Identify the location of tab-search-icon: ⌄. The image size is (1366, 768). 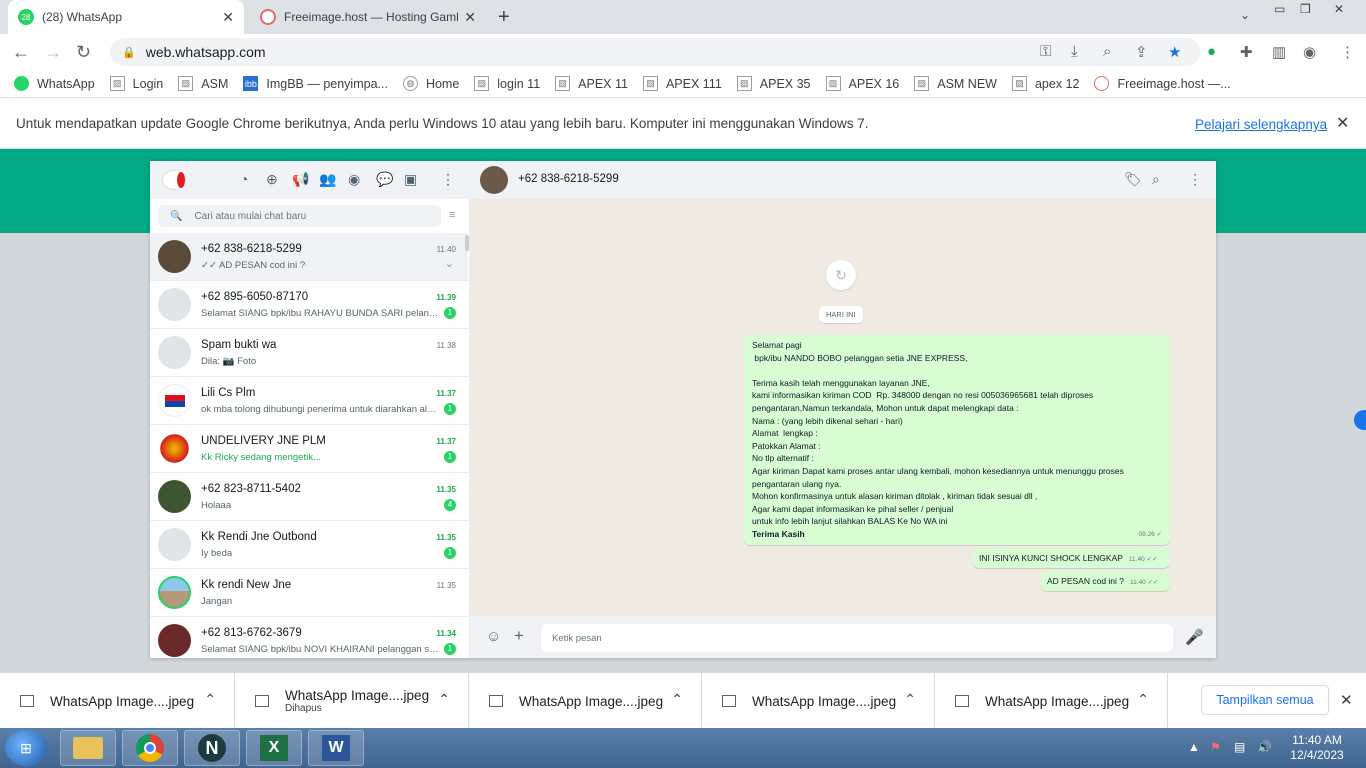
(1245, 15).